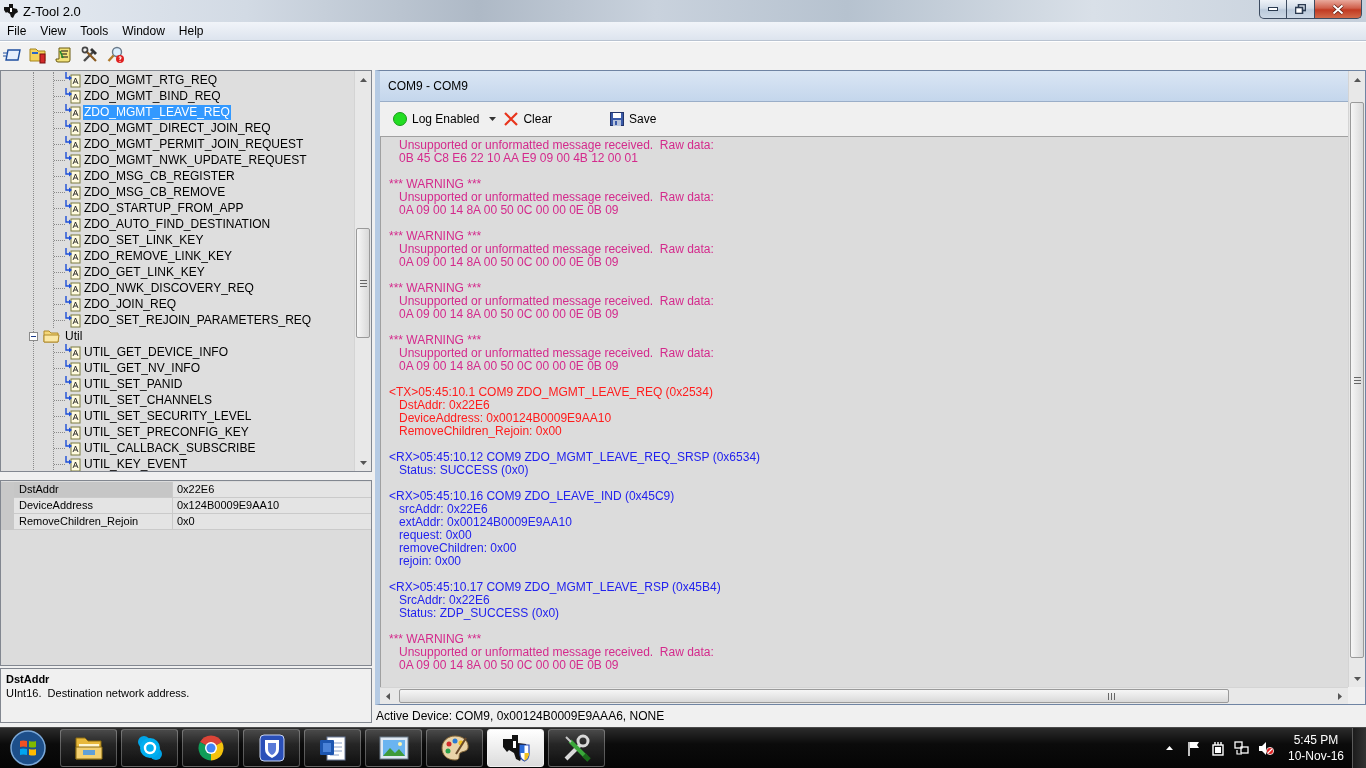 The height and width of the screenshot is (768, 1366). What do you see at coordinates (555, 587) in the screenshot?
I see `log-heading: <RX>05:45:10.17 COM9 ZDO_MGMT_LEAVE_RSP (0x45B4)` at bounding box center [555, 587].